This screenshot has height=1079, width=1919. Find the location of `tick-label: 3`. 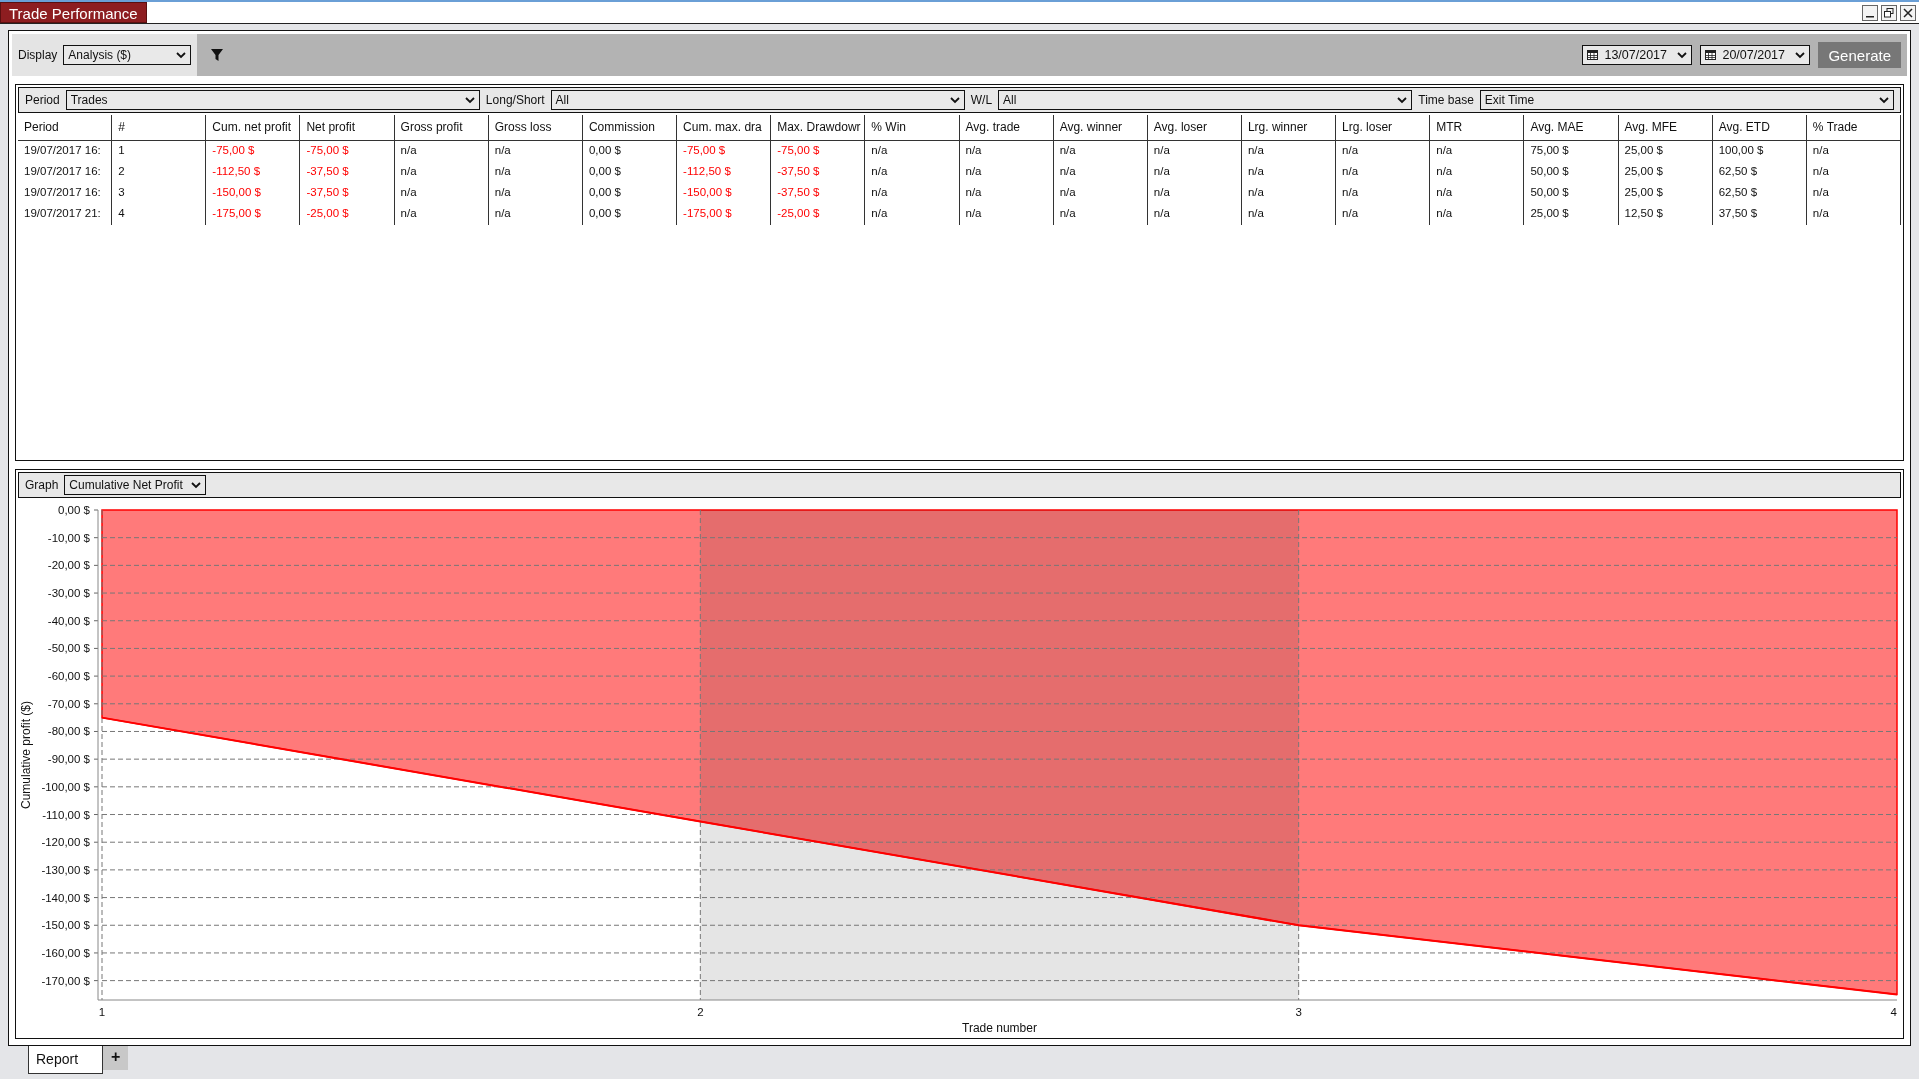

tick-label: 3 is located at coordinates (1298, 1012).